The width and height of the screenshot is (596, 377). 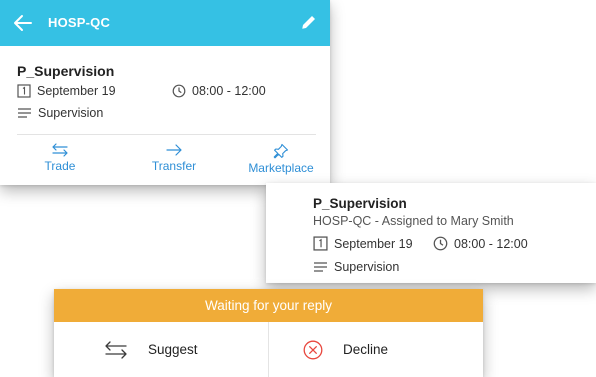 I want to click on divider, so click(x=166, y=134).